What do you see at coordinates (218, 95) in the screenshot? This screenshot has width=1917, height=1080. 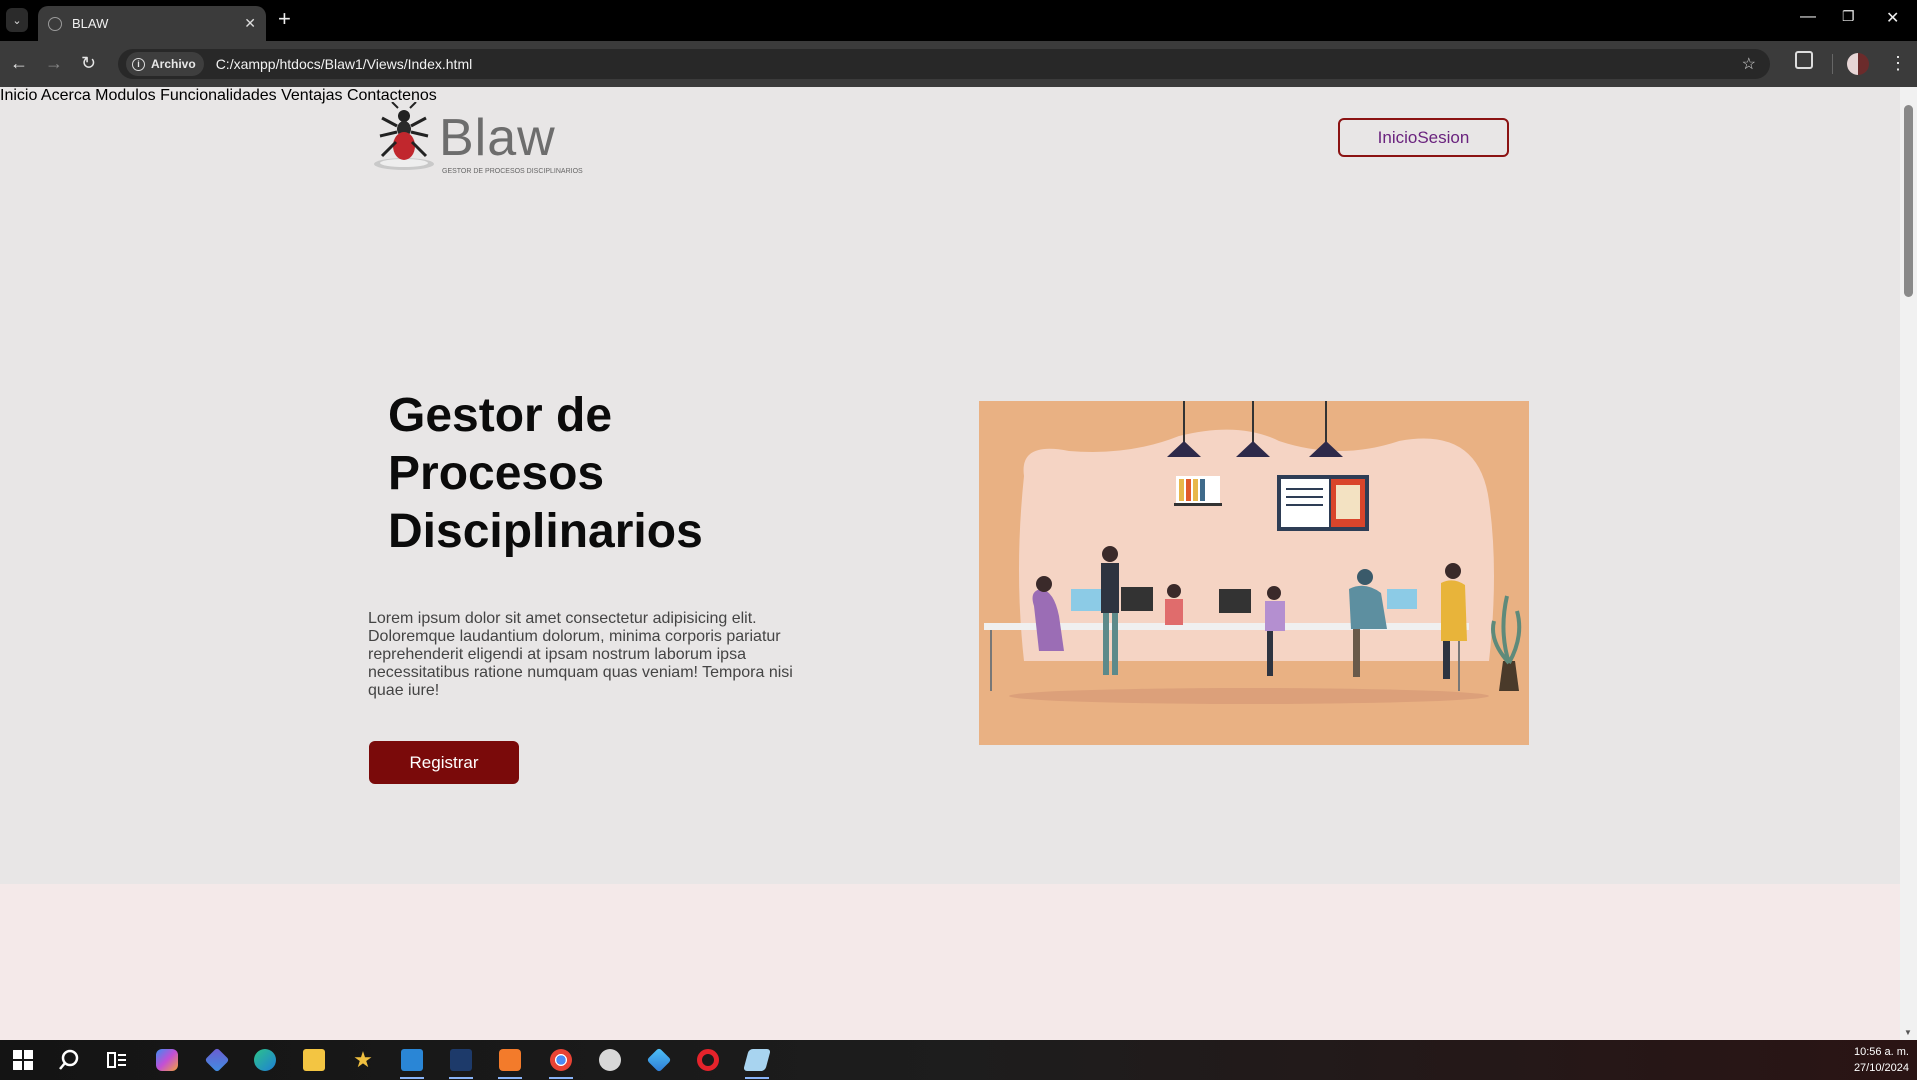 I see `nav-funcionalidades: Funcionalidades` at bounding box center [218, 95].